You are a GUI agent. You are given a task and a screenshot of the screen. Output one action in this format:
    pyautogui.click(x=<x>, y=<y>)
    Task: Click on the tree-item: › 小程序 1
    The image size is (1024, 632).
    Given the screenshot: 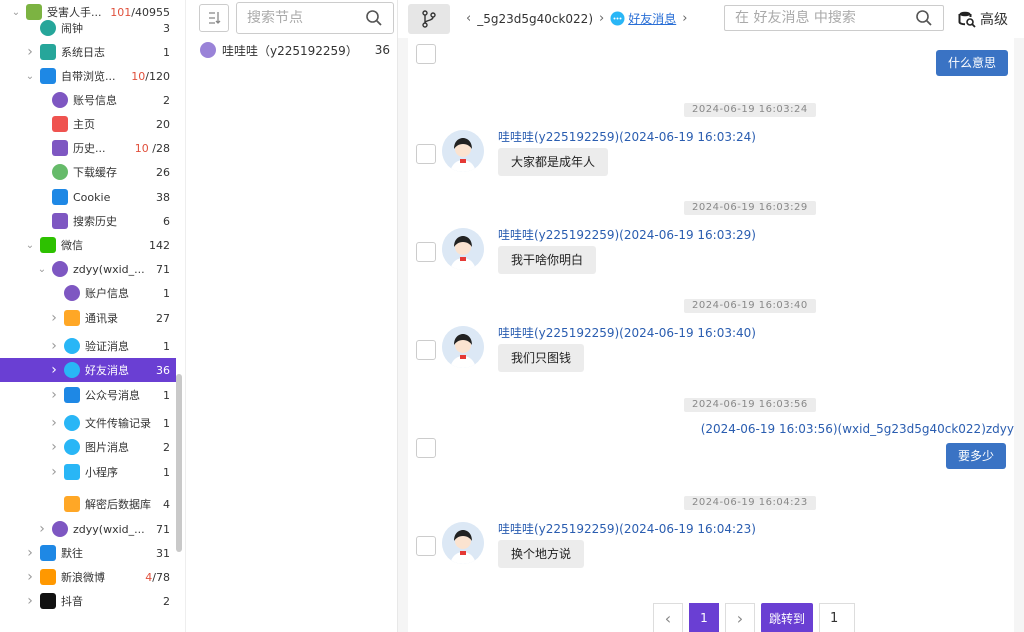 What is the action you would take?
    pyautogui.click(x=88, y=472)
    